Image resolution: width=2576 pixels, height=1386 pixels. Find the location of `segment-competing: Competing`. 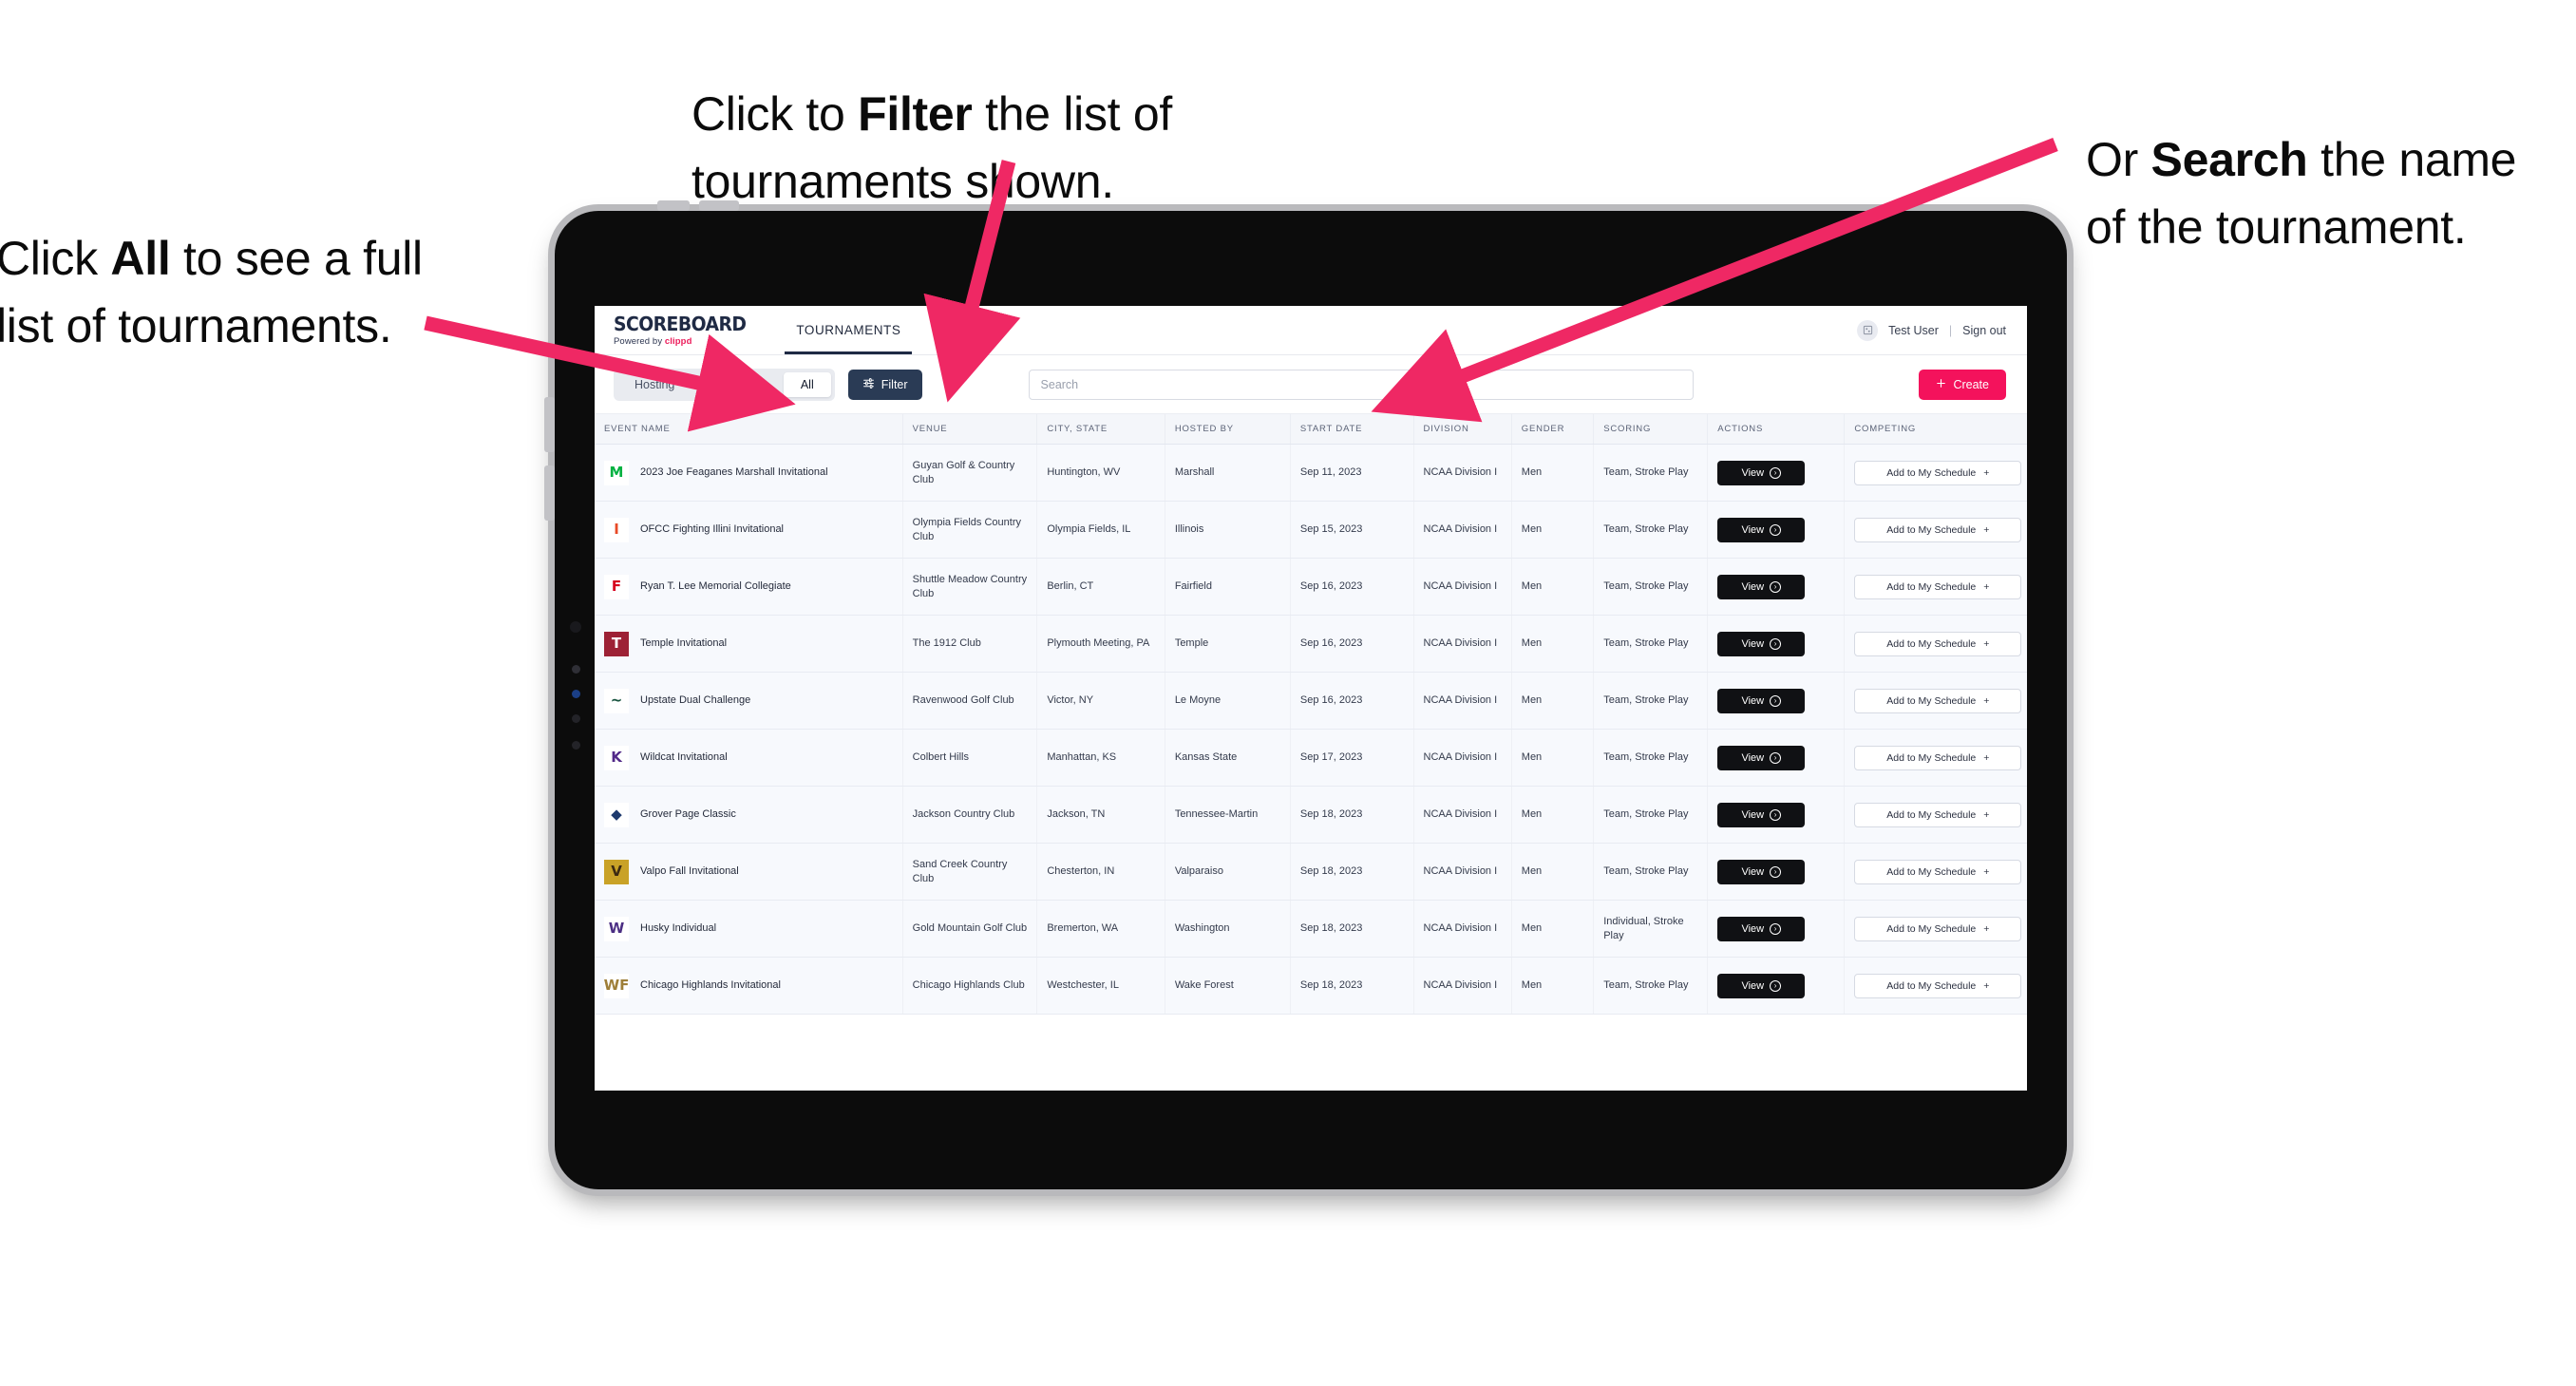

segment-competing: Competing is located at coordinates (737, 384).